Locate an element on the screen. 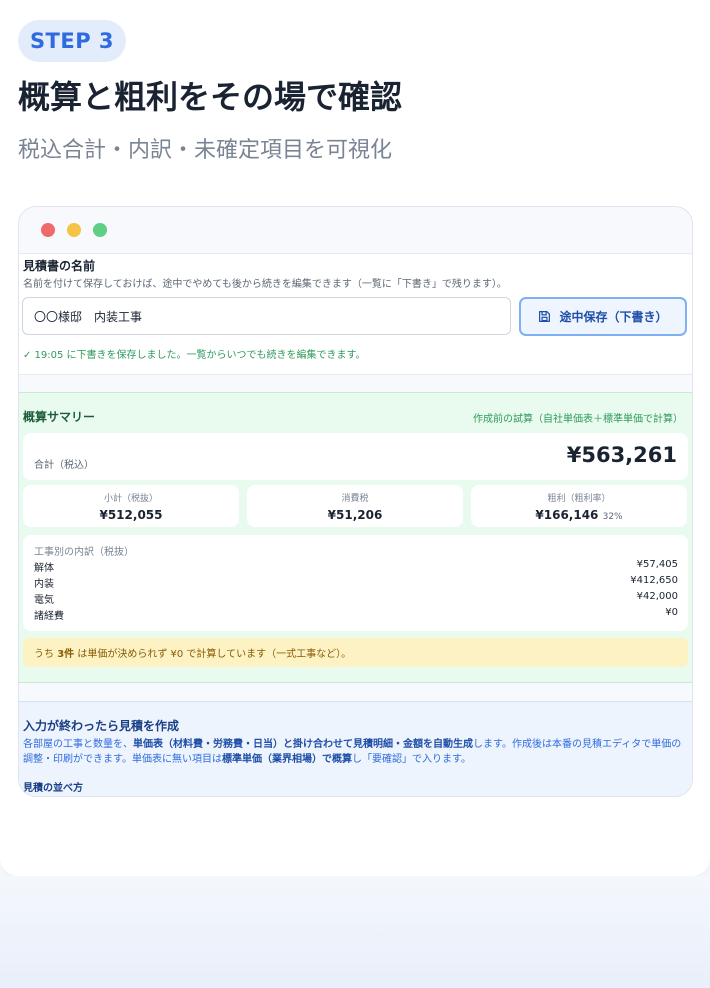  description-text: 各部屋の工事と数量を、 is located at coordinates (78, 744).